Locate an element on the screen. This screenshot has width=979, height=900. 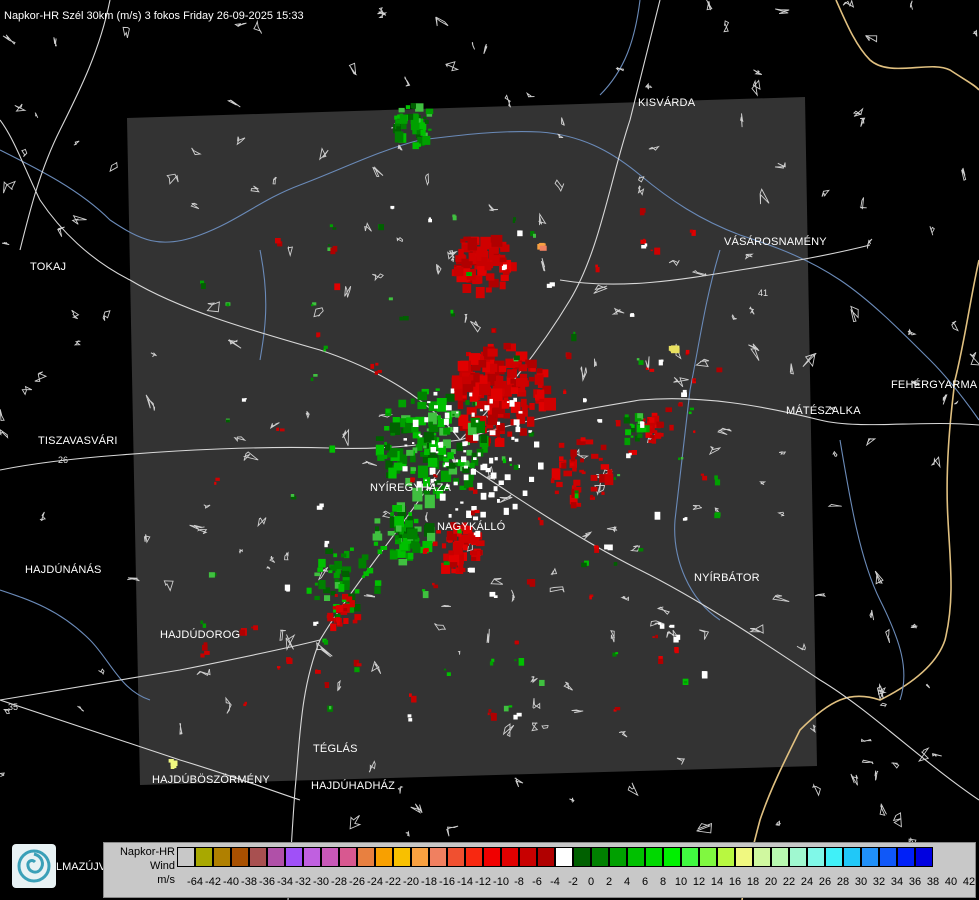
city-label-hajdunanas: HAJDÚNÁNÁS is located at coordinates (63, 570).